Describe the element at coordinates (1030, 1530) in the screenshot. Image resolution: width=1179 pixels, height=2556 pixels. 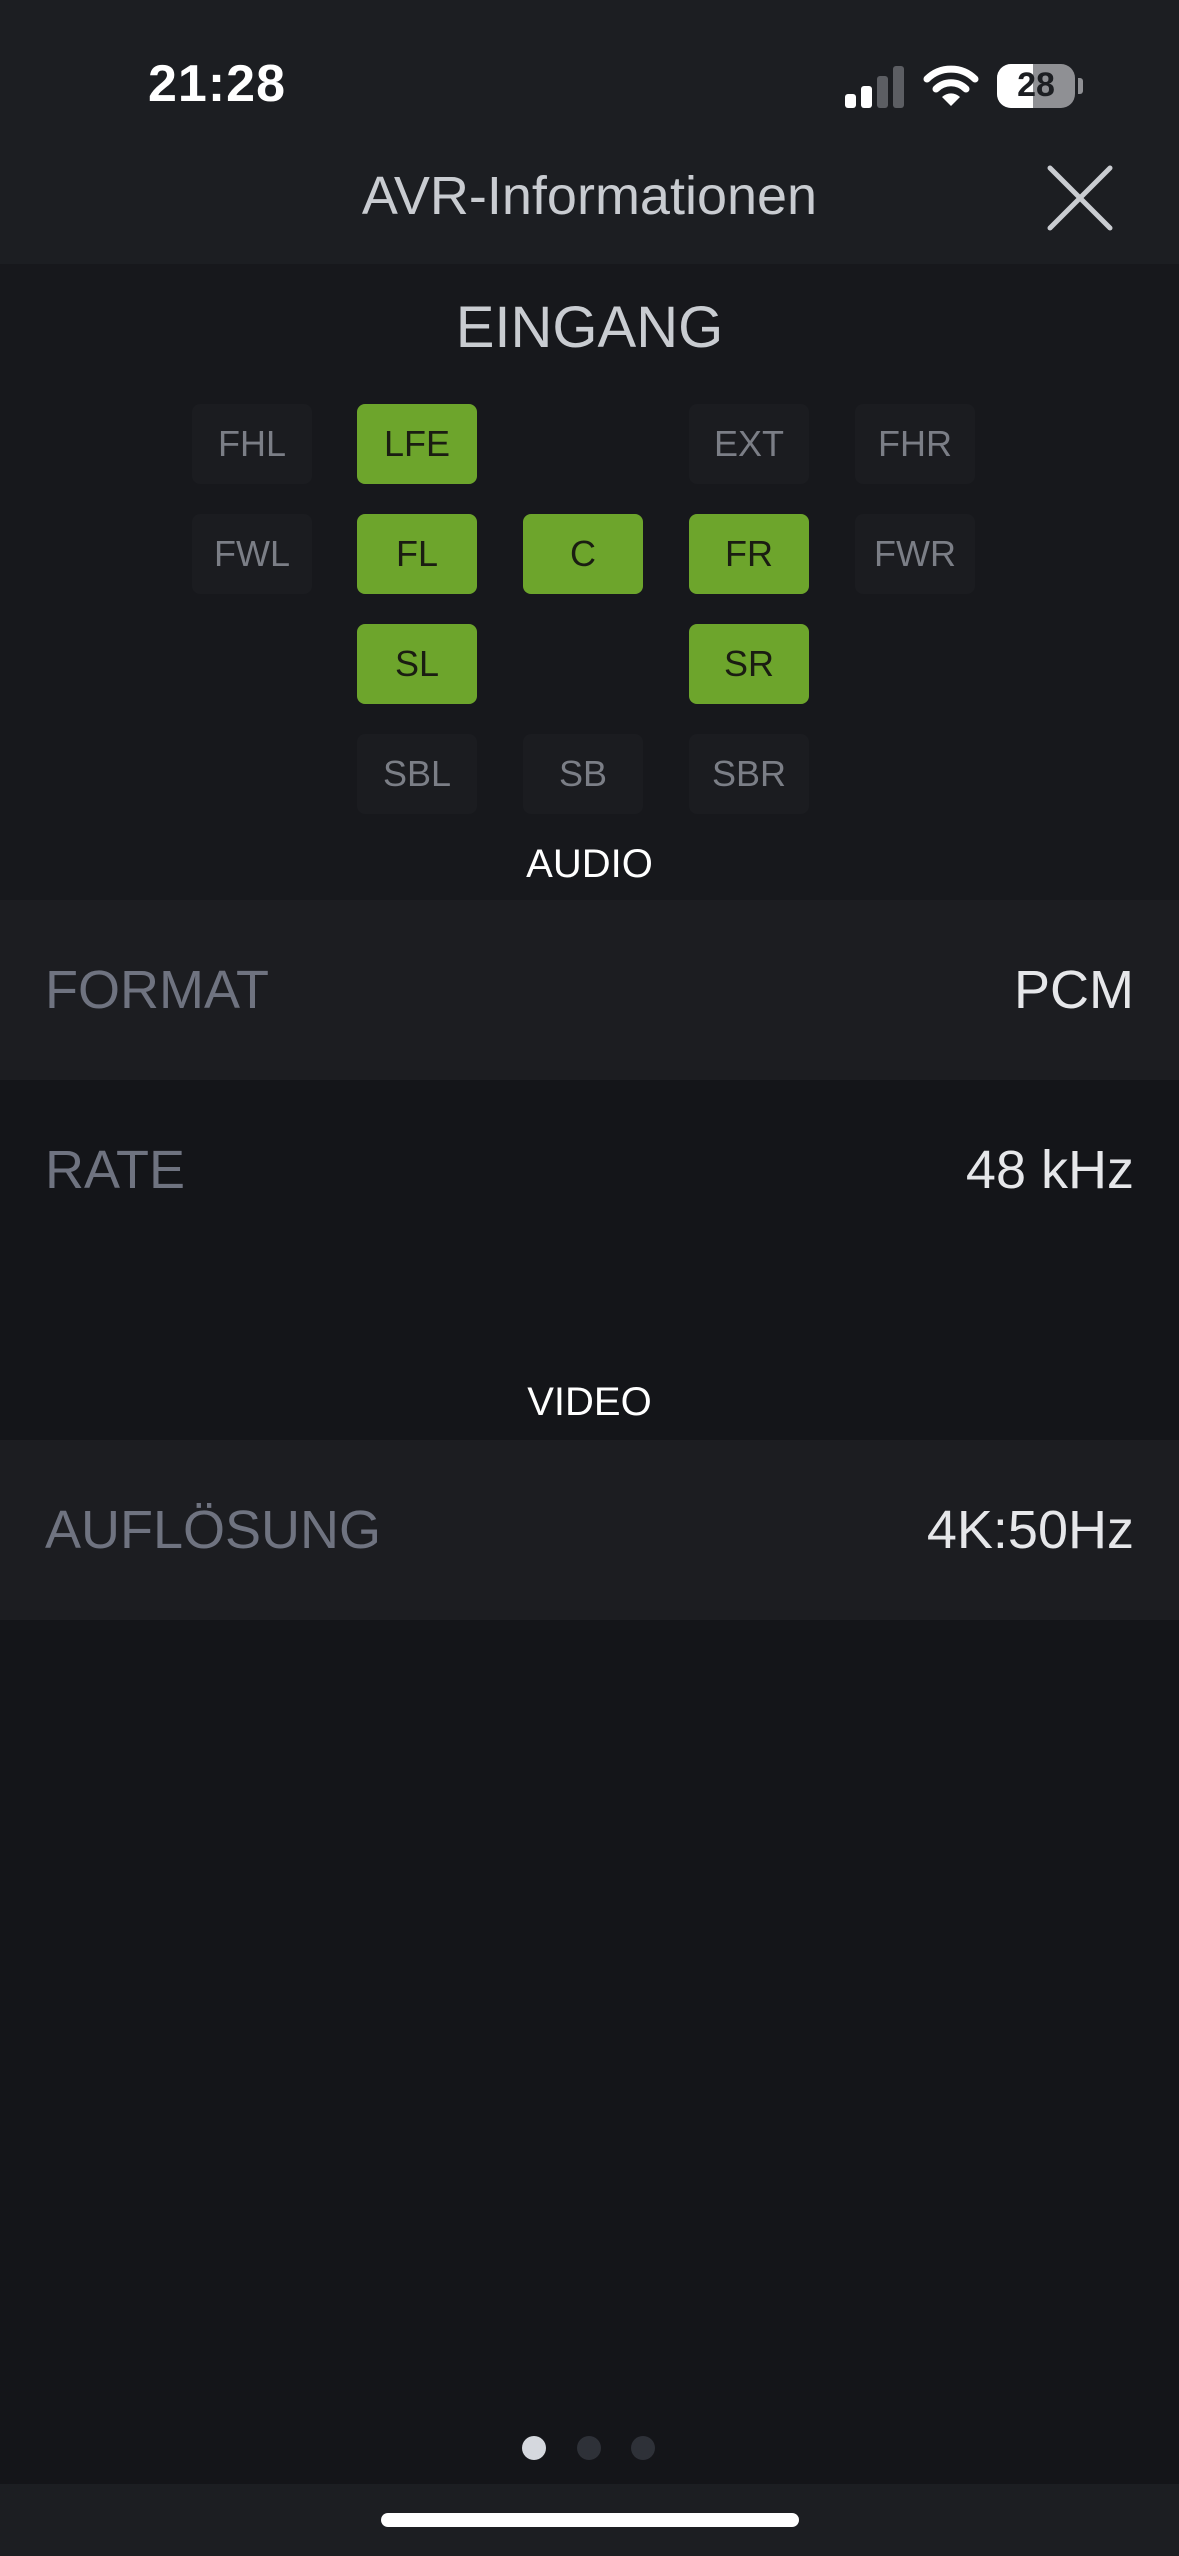
I see `resolution-value: 4K:50Hz` at that location.